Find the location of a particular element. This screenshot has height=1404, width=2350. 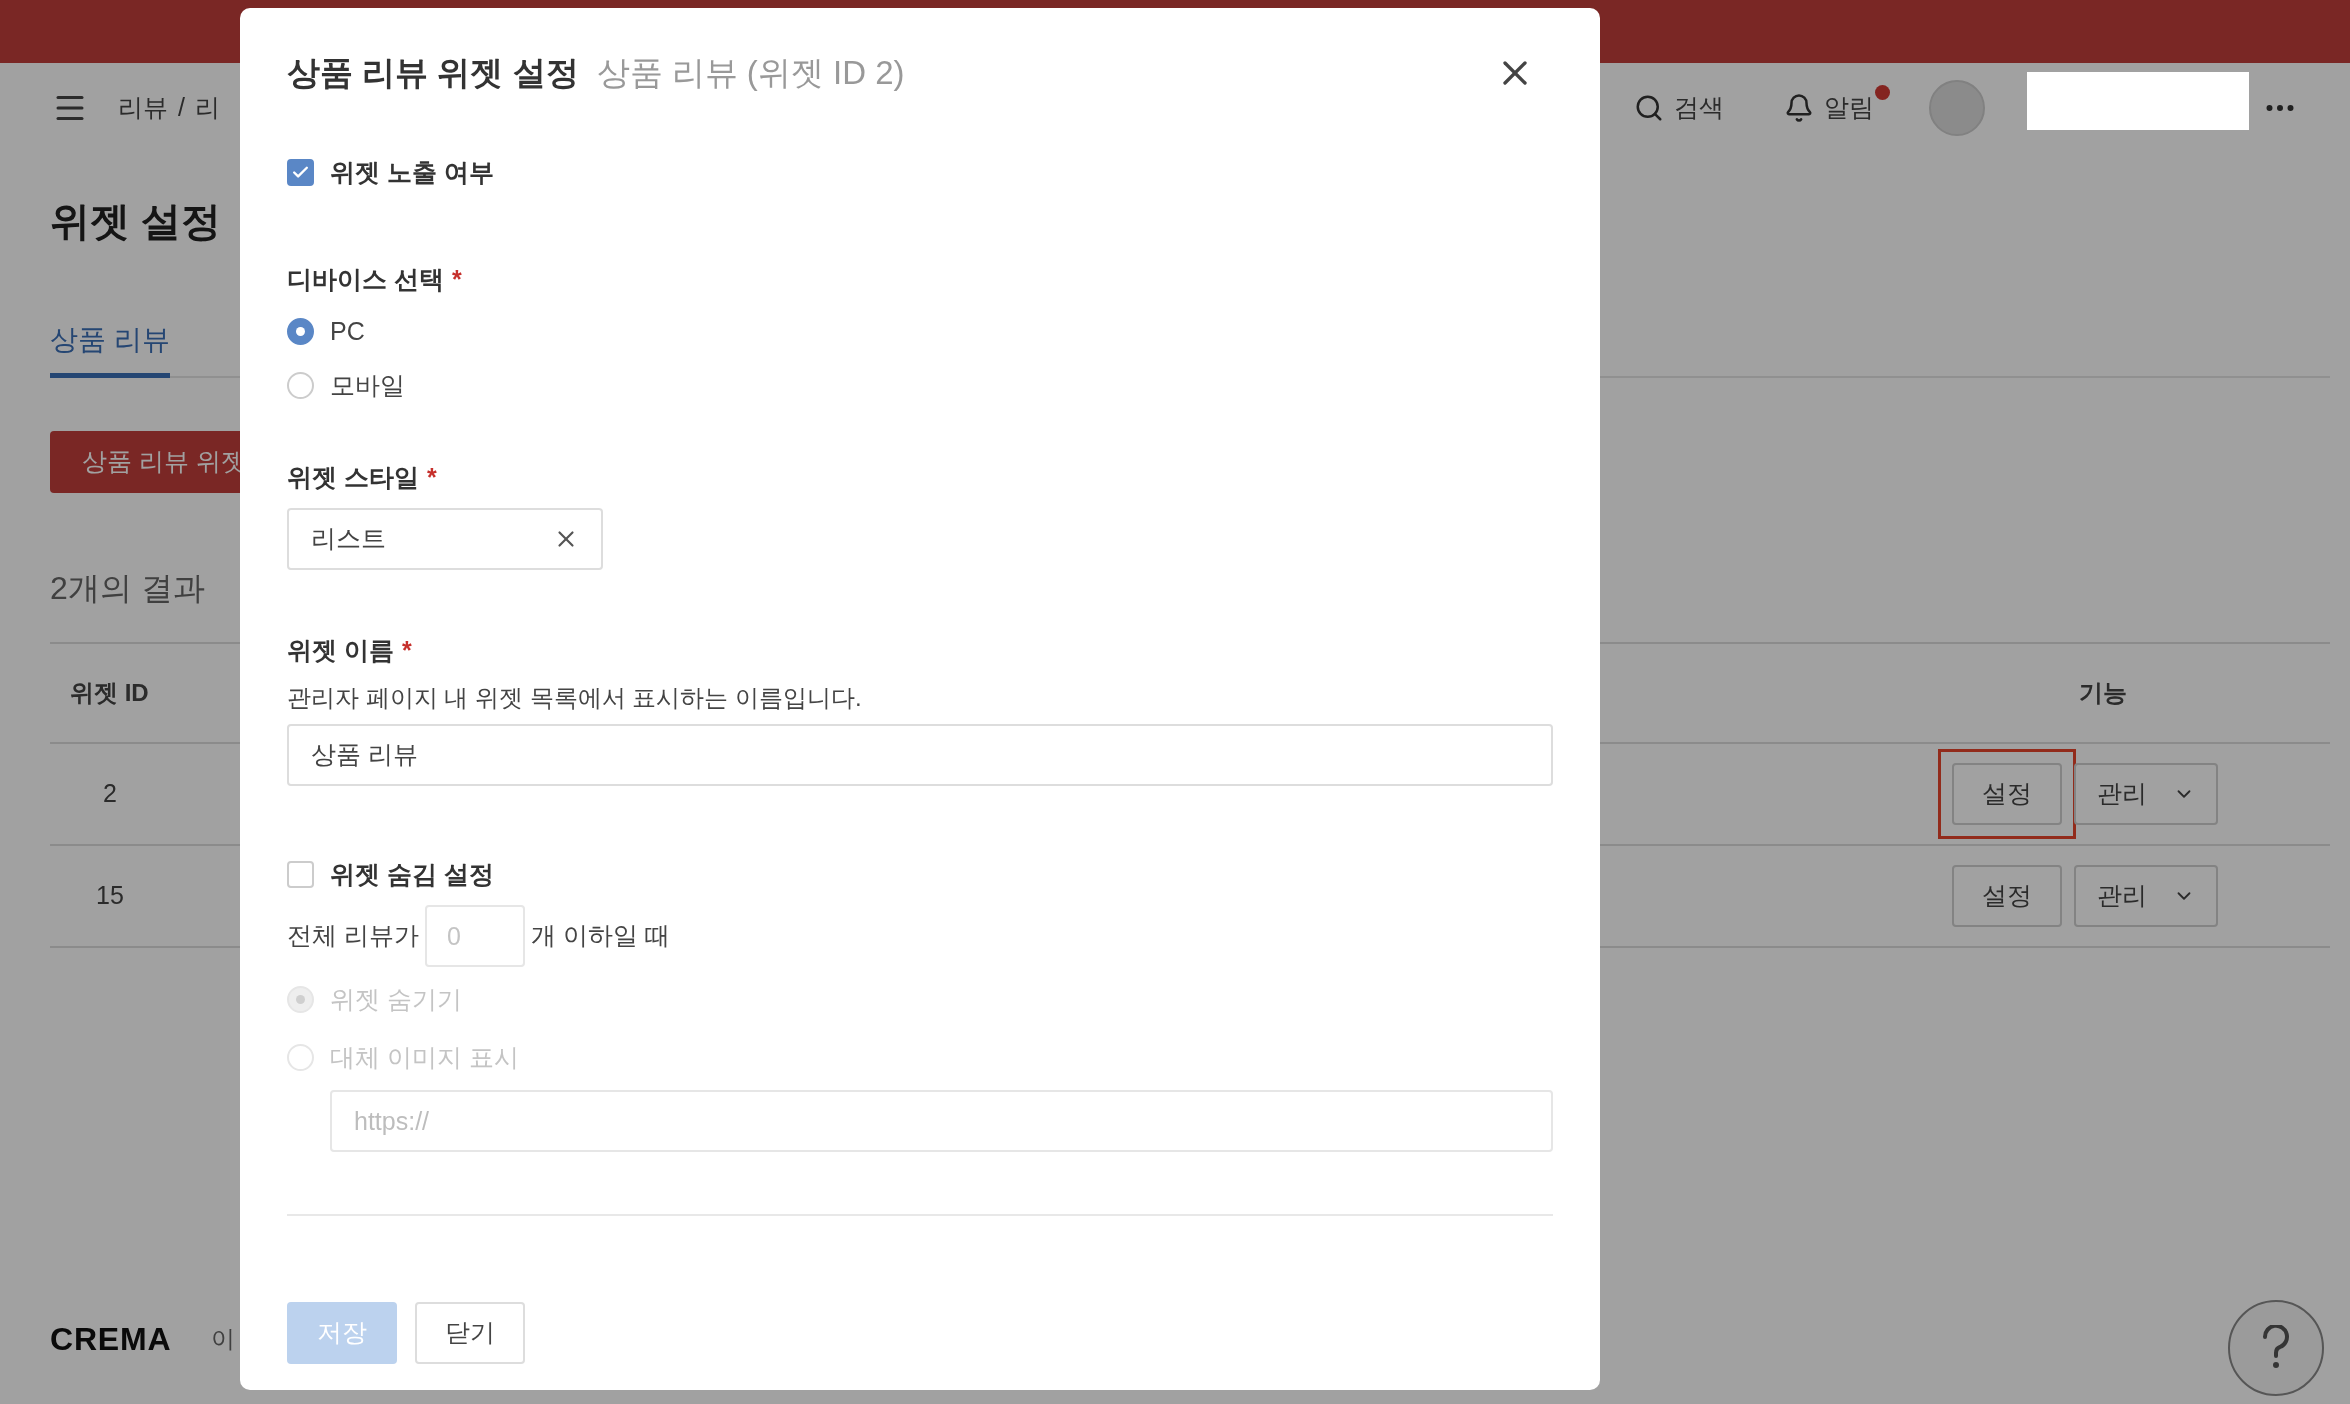

checkbox-label: 위젯 숨김 설정 is located at coordinates (412, 874).